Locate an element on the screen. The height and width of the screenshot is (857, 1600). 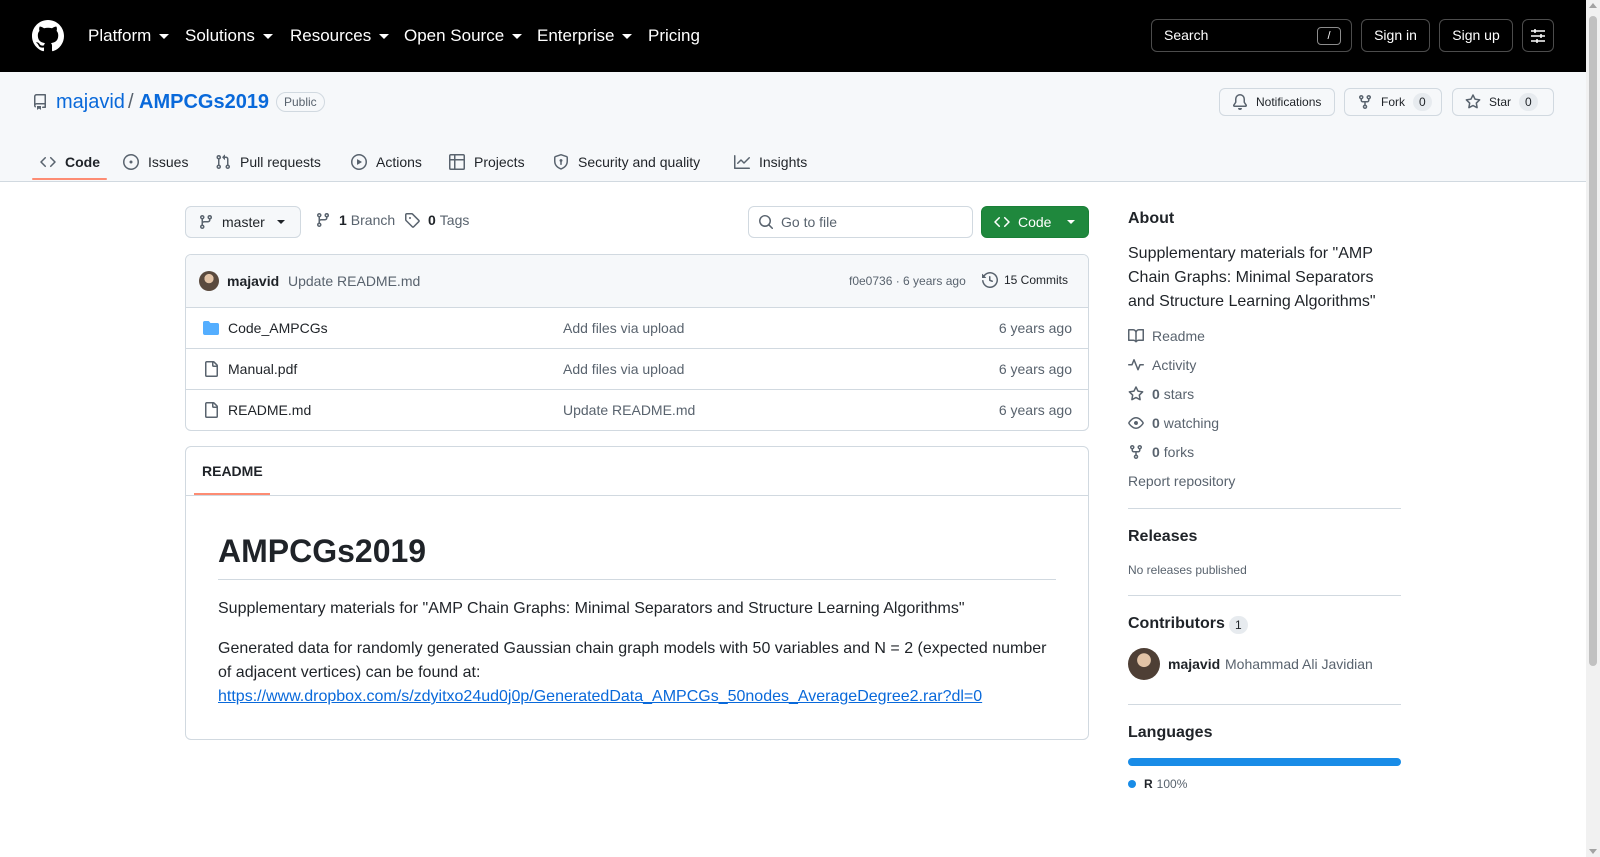
repo-name-link: AMPCGs2019 is located at coordinates (204, 102).